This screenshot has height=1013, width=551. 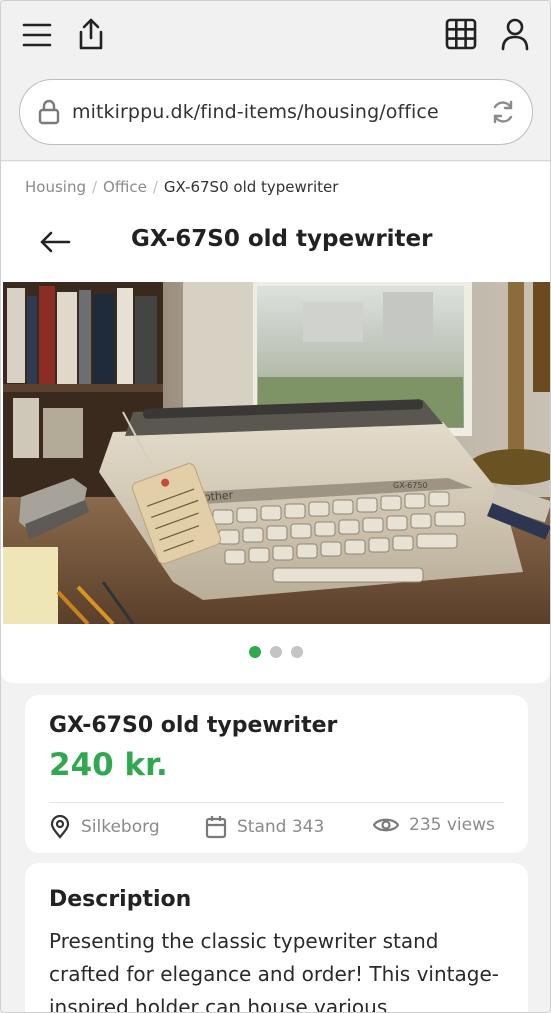 I want to click on breadcrumb-item-office: Office, so click(x=125, y=187).